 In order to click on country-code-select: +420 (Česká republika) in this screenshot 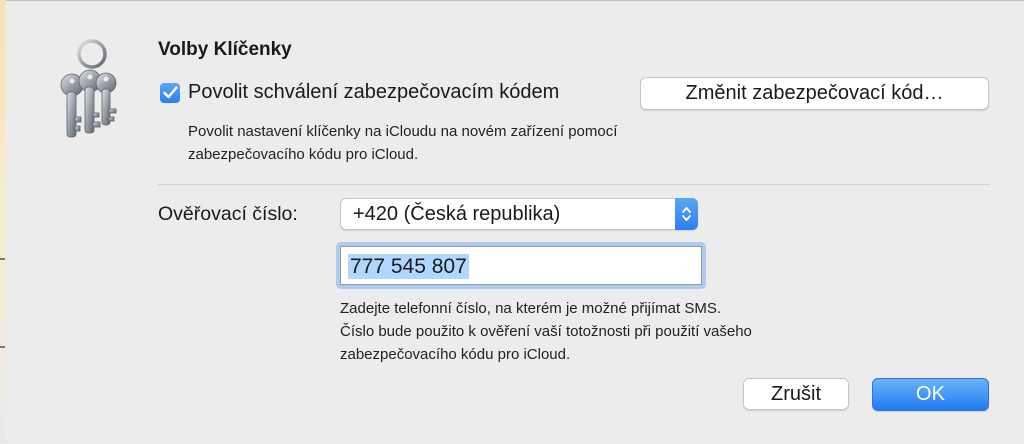, I will do `click(519, 214)`.